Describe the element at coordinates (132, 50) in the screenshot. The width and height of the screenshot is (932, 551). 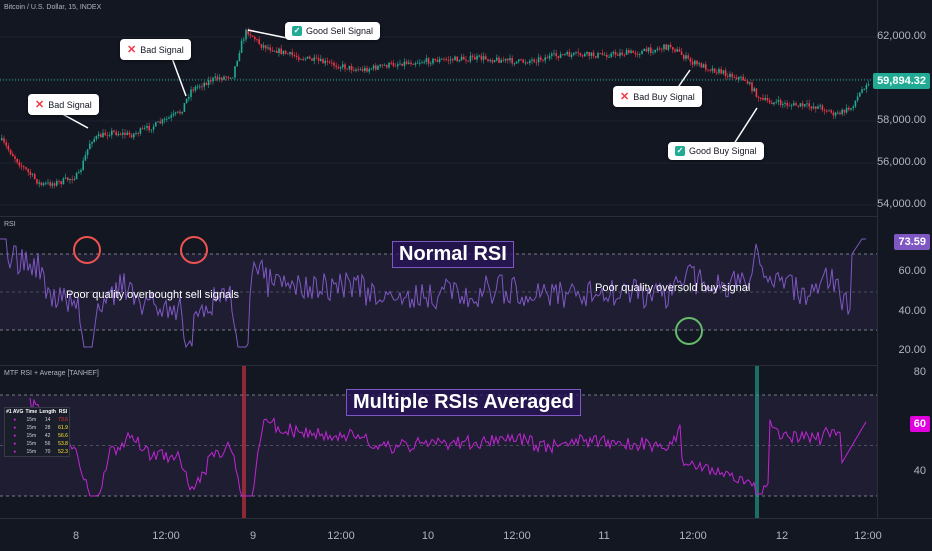
I see `cross-icon: ✕` at that location.